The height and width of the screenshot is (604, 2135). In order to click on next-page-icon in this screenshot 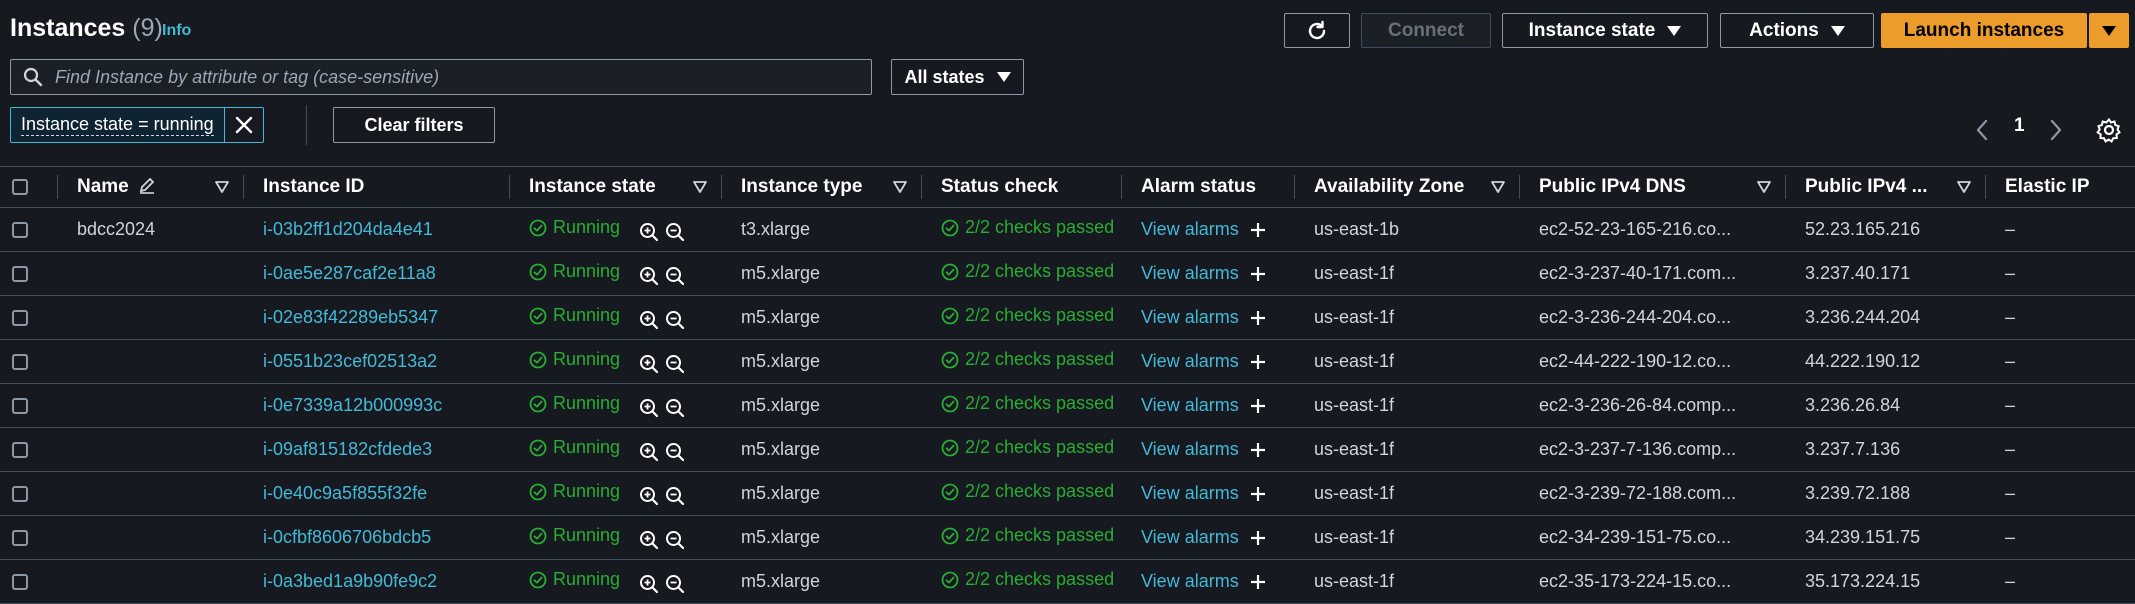, I will do `click(2056, 130)`.